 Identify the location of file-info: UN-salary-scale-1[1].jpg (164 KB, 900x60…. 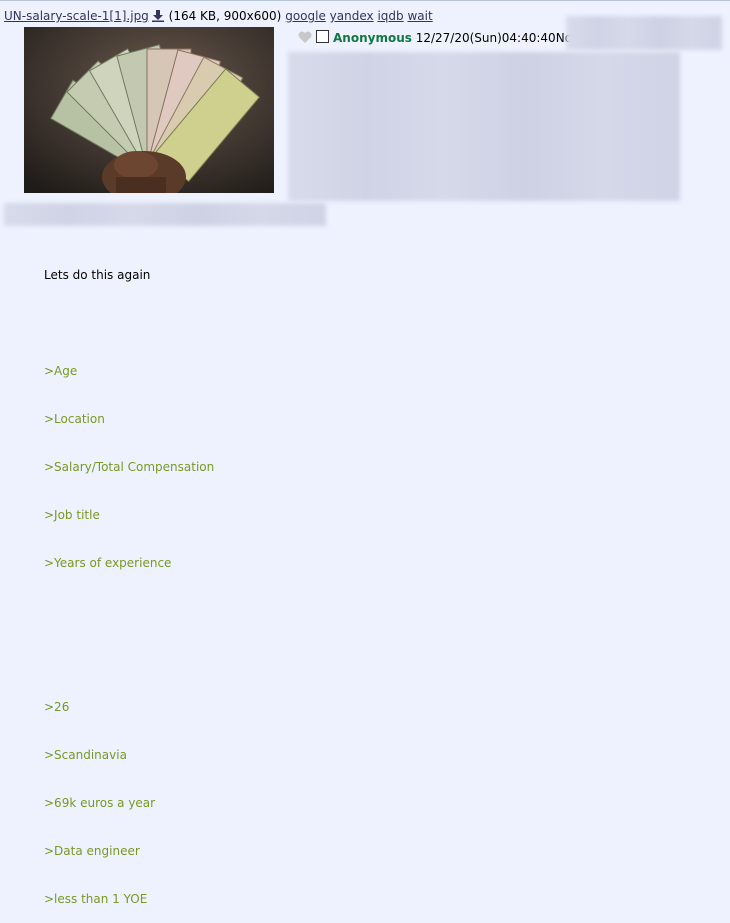
(218, 16).